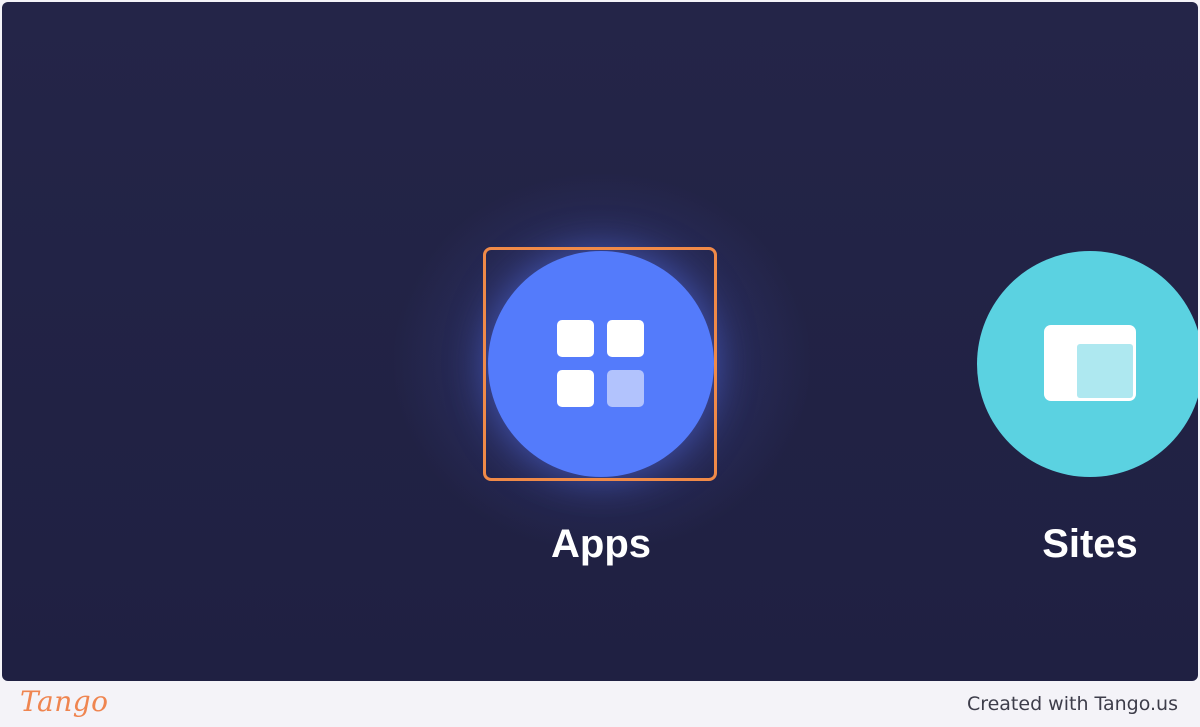 The width and height of the screenshot is (1200, 727). Describe the element at coordinates (64, 701) in the screenshot. I see `tango-logo: Tango` at that location.